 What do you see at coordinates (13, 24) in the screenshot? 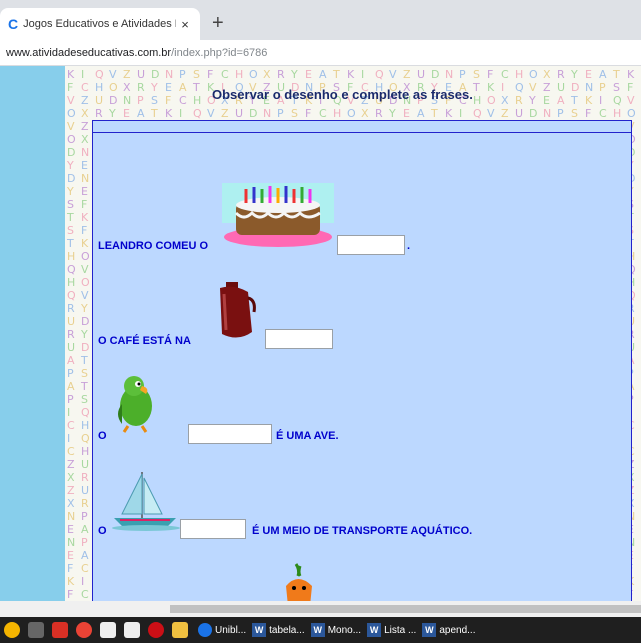
I see `site-favicon-icon: C` at bounding box center [13, 24].